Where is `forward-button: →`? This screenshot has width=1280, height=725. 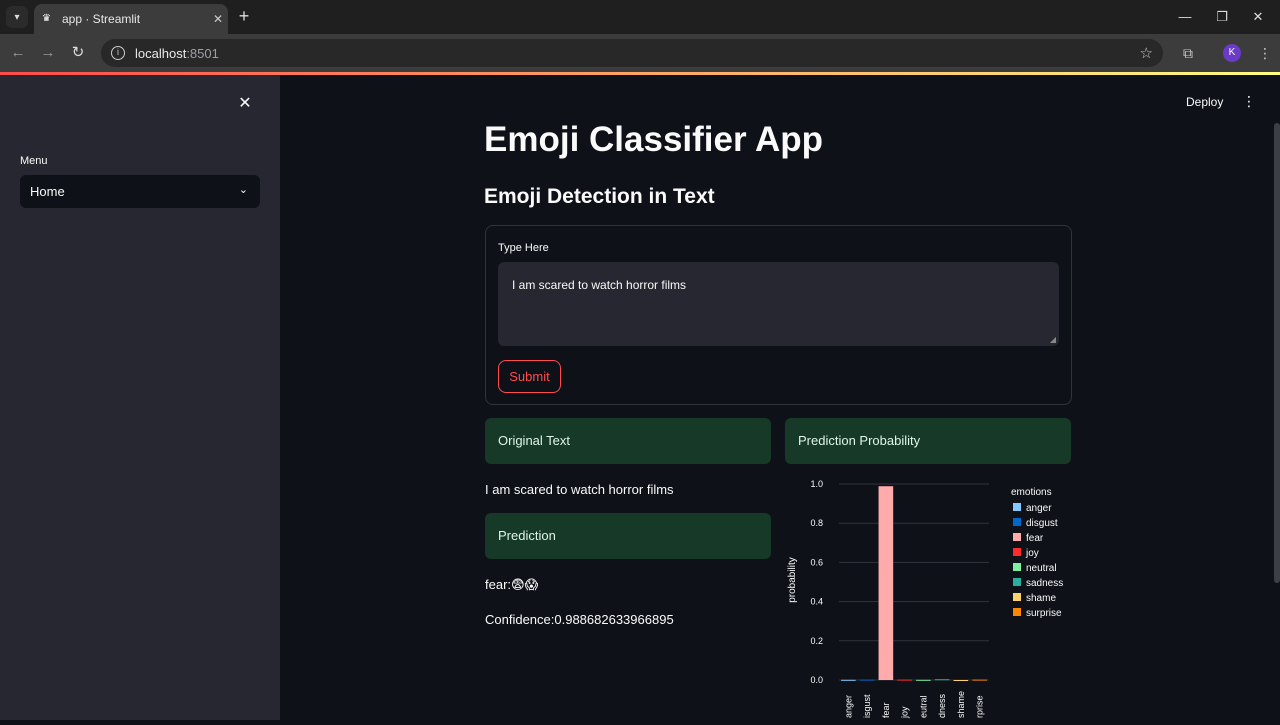 forward-button: → is located at coordinates (48, 53).